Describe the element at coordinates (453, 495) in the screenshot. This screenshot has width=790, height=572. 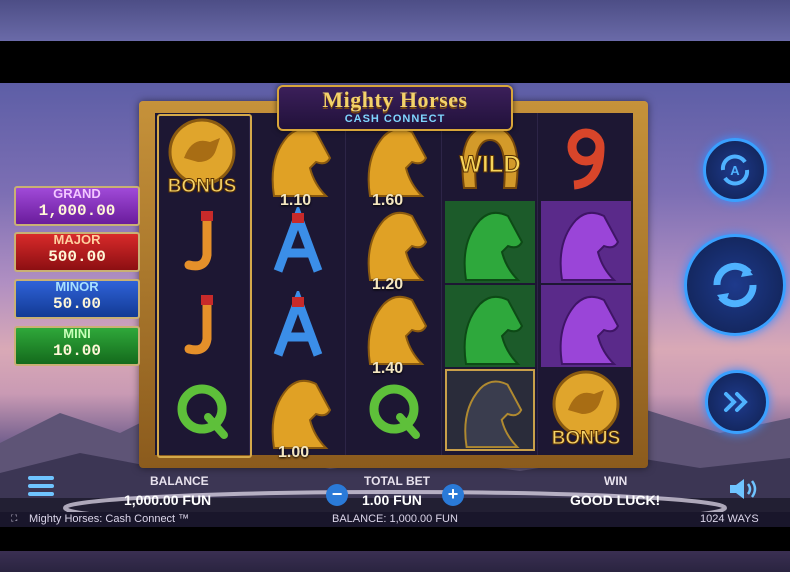
I see `increase-bet-button: +` at that location.